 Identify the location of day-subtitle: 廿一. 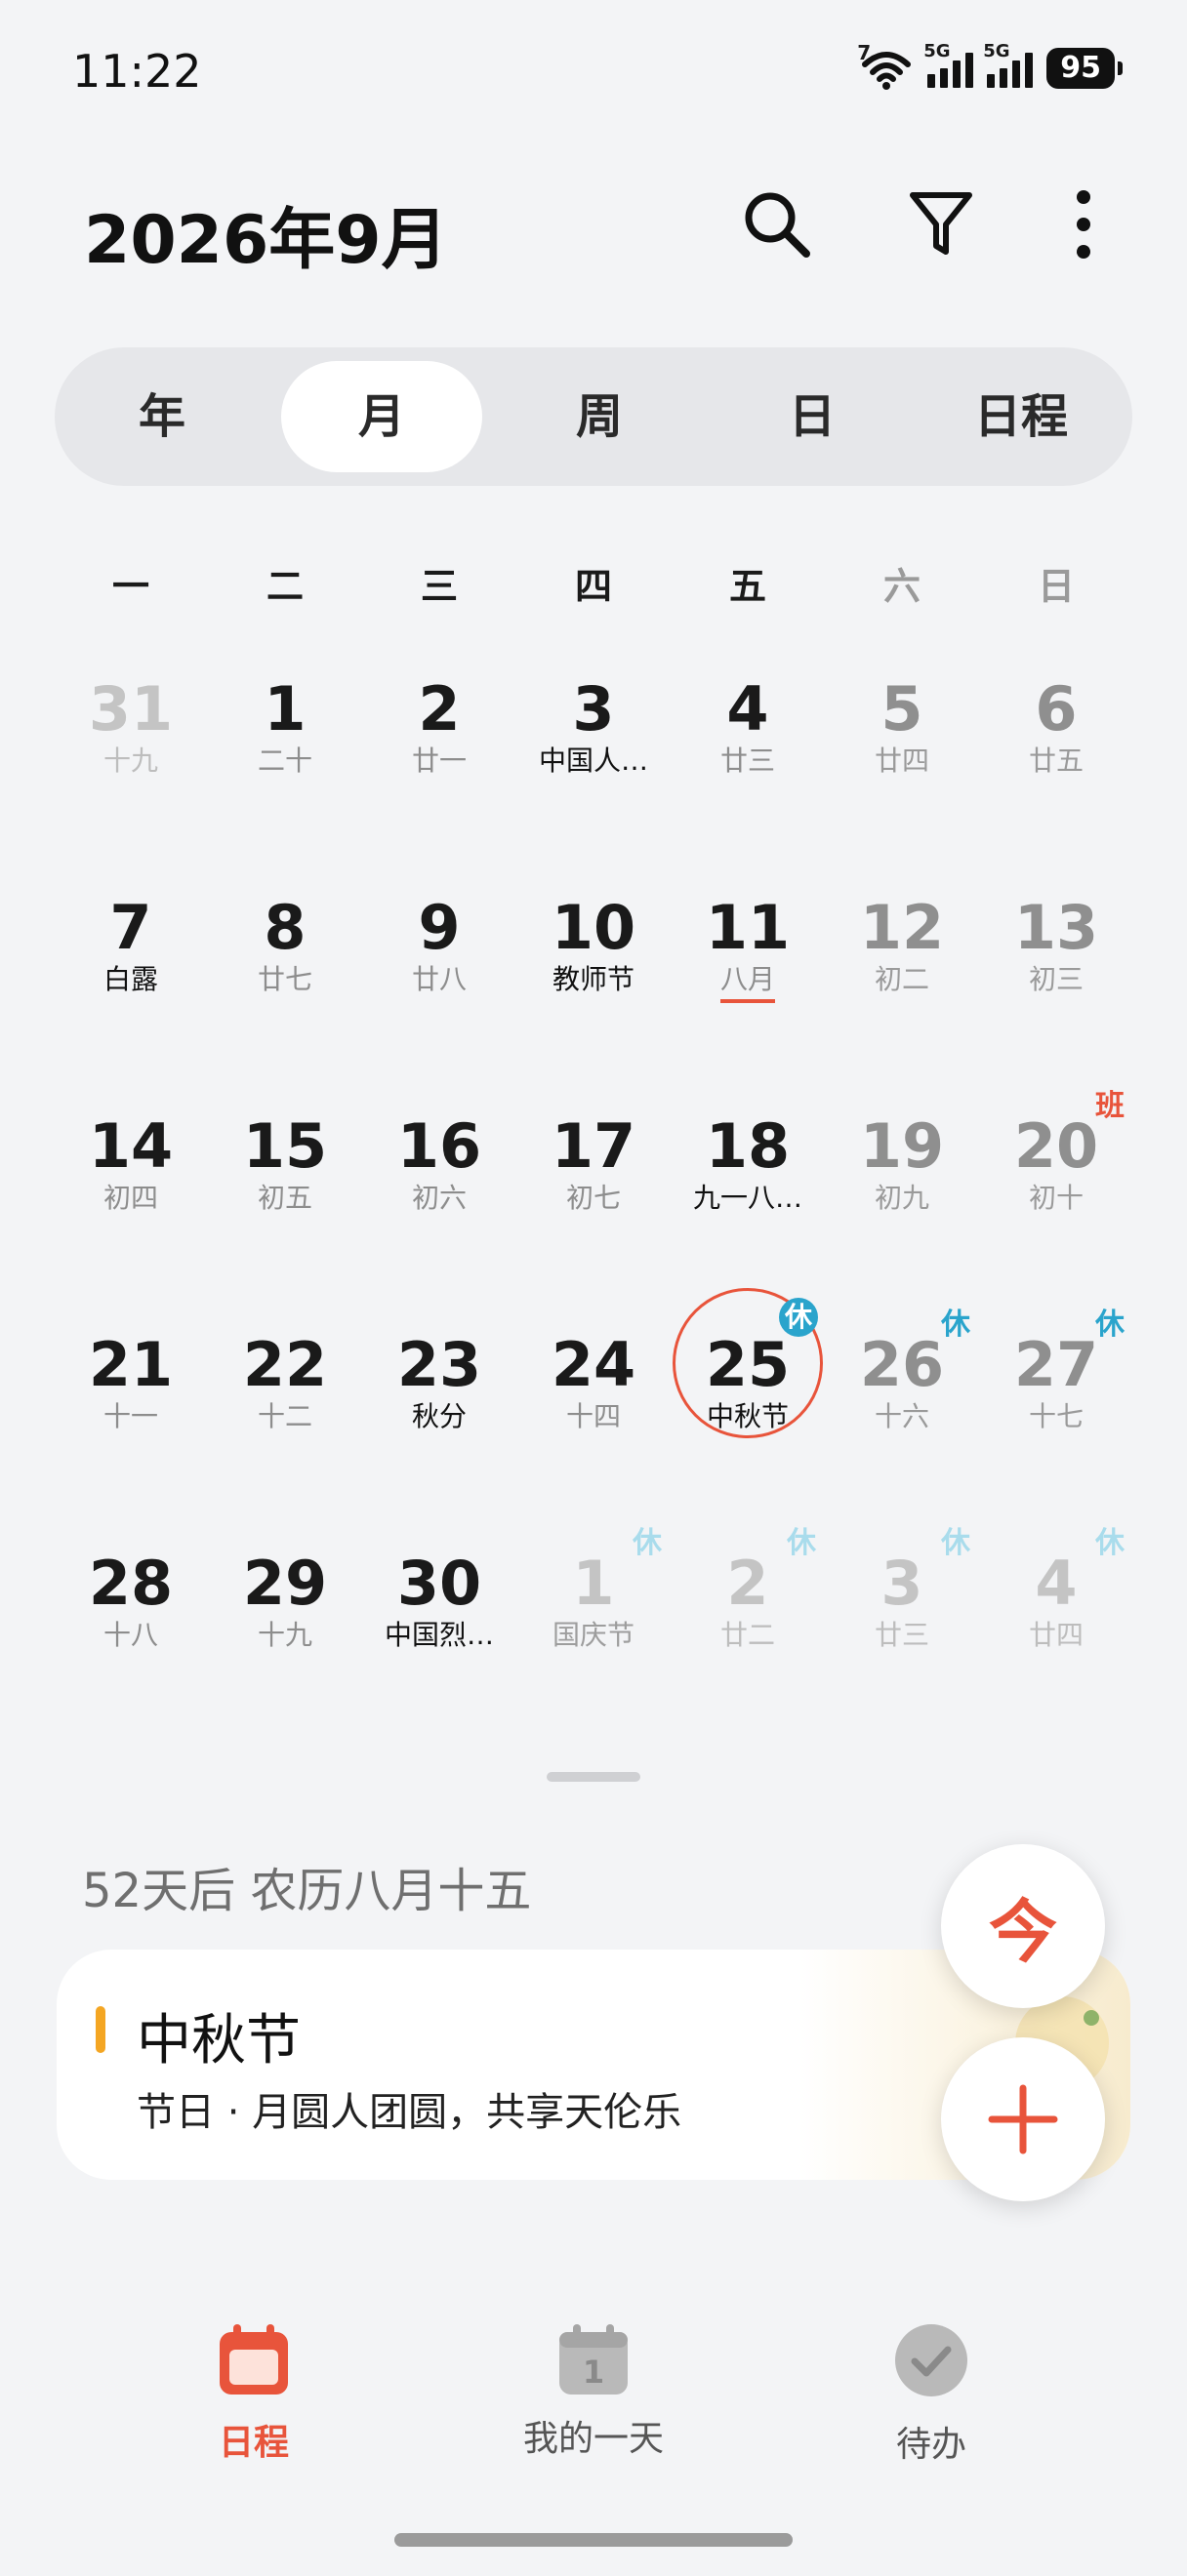
(439, 761).